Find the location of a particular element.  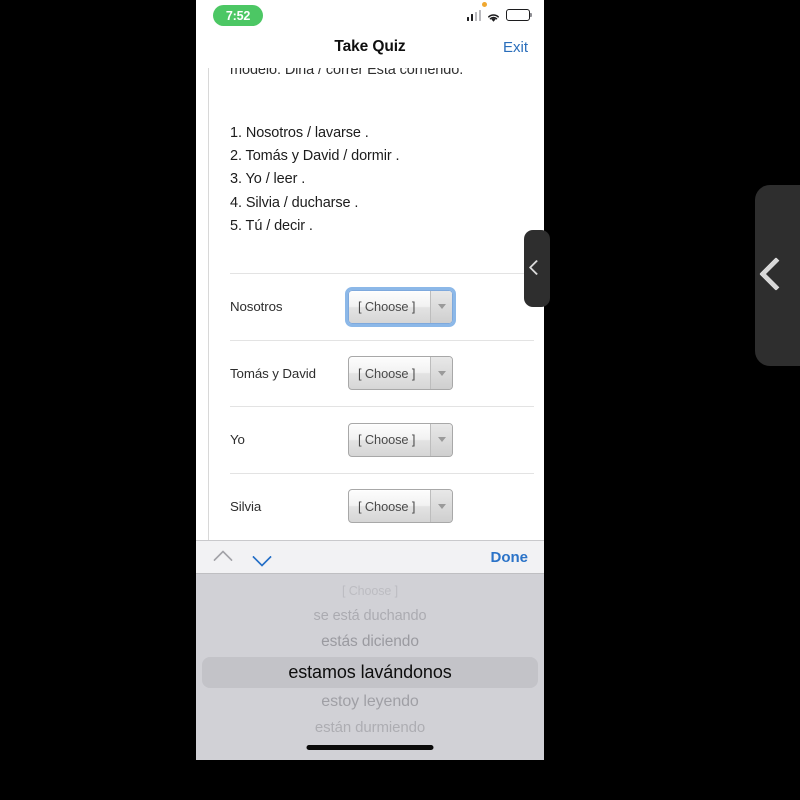

answer-select-yo: [ Choose ] is located at coordinates (400, 439).